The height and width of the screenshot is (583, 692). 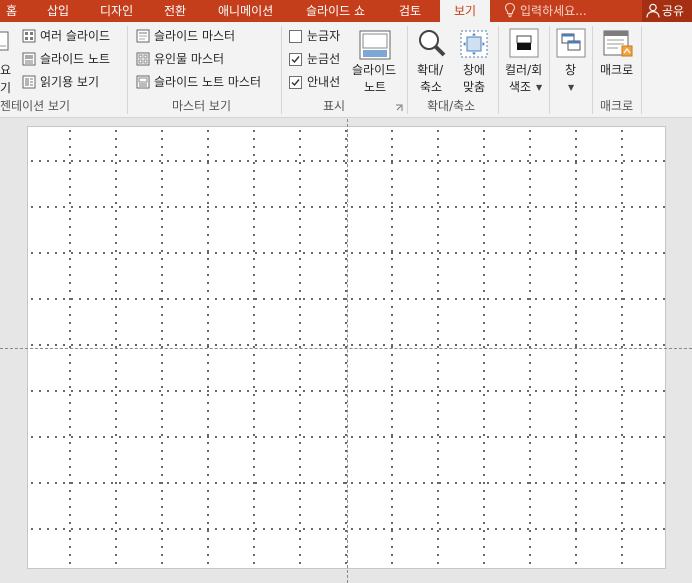 What do you see at coordinates (399, 108) in the screenshot?
I see `dialog-launcher-icon` at bounding box center [399, 108].